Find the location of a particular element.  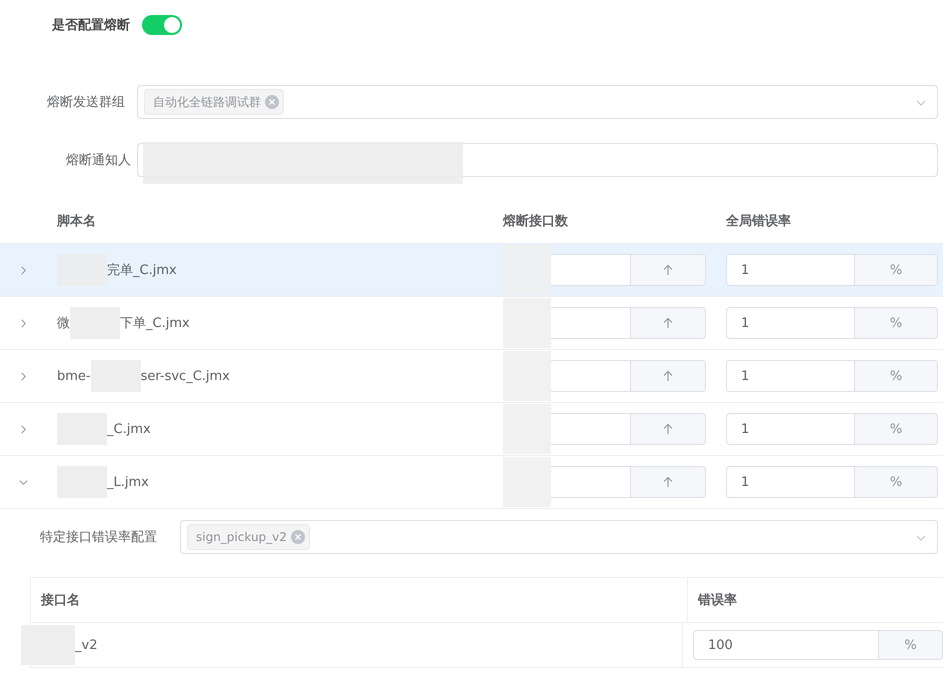

table-row: 完单_C.jmx 1 % is located at coordinates (471, 270).